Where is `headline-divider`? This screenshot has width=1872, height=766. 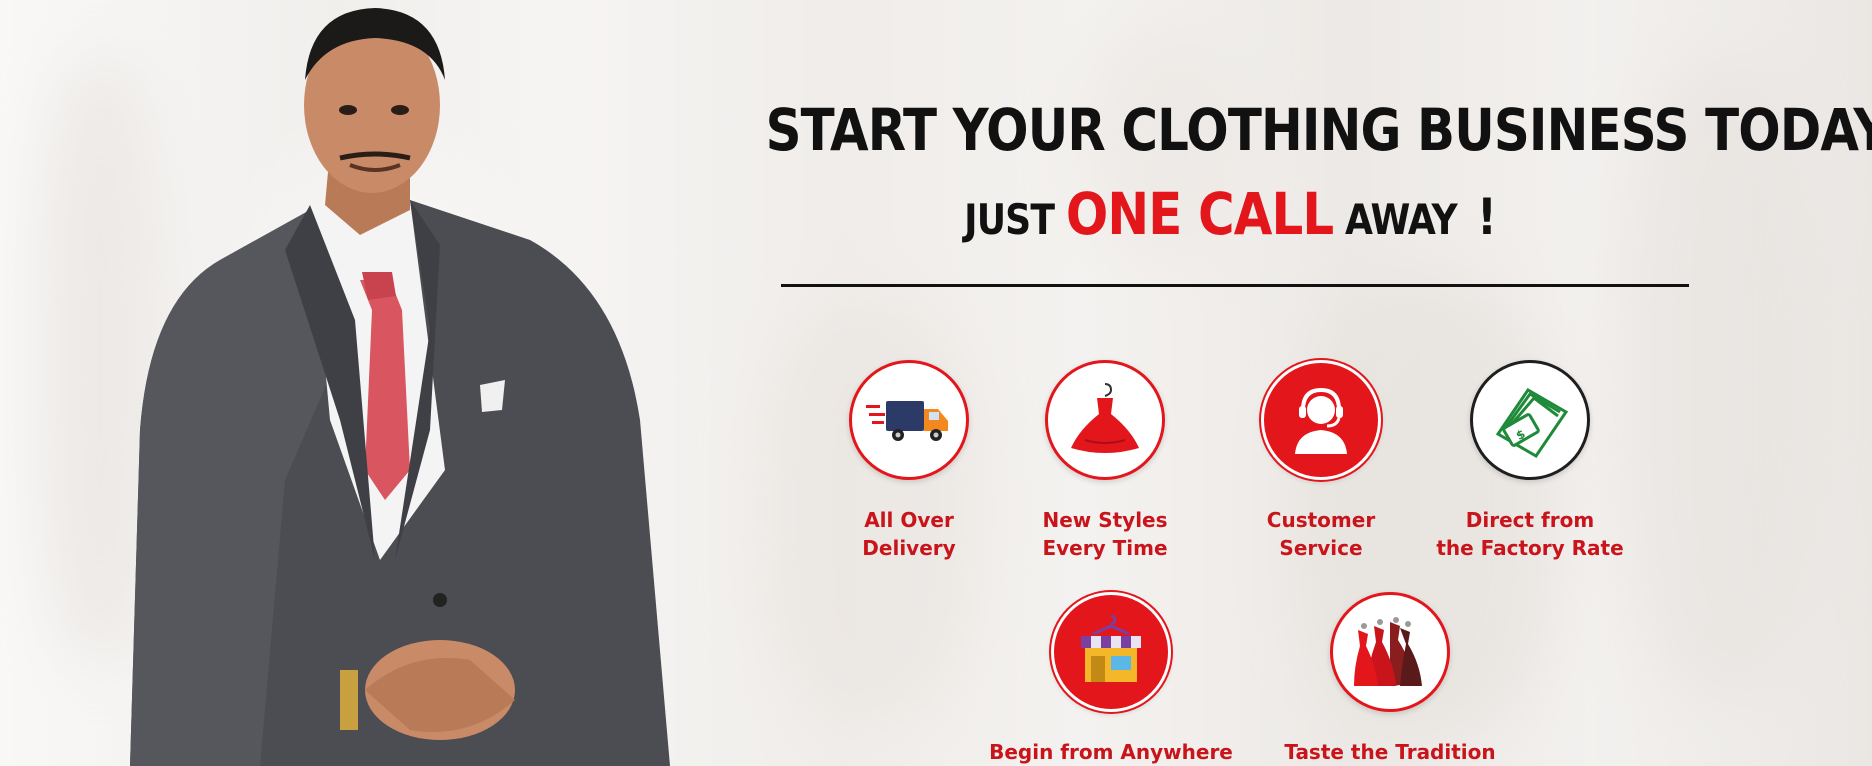 headline-divider is located at coordinates (1235, 285).